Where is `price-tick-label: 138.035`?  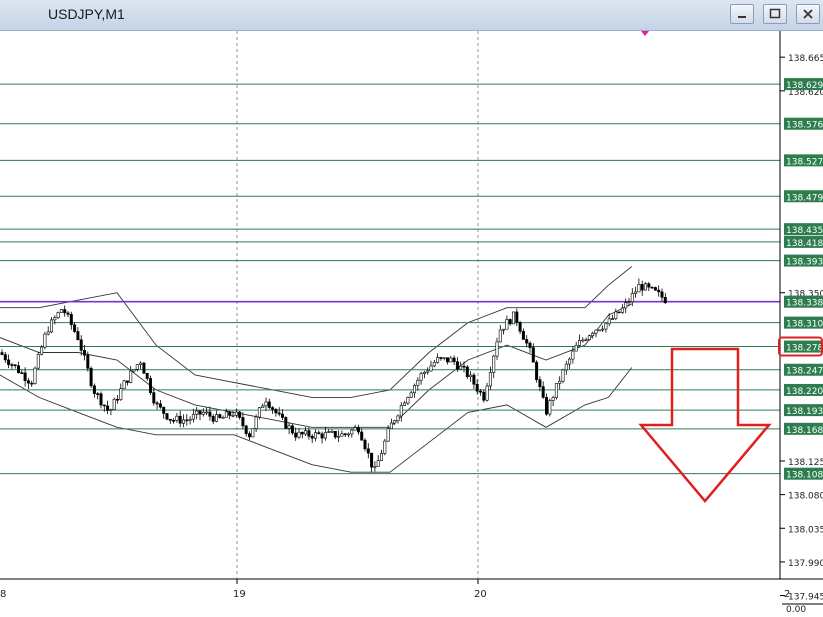
price-tick-label: 138.035 is located at coordinates (805, 530).